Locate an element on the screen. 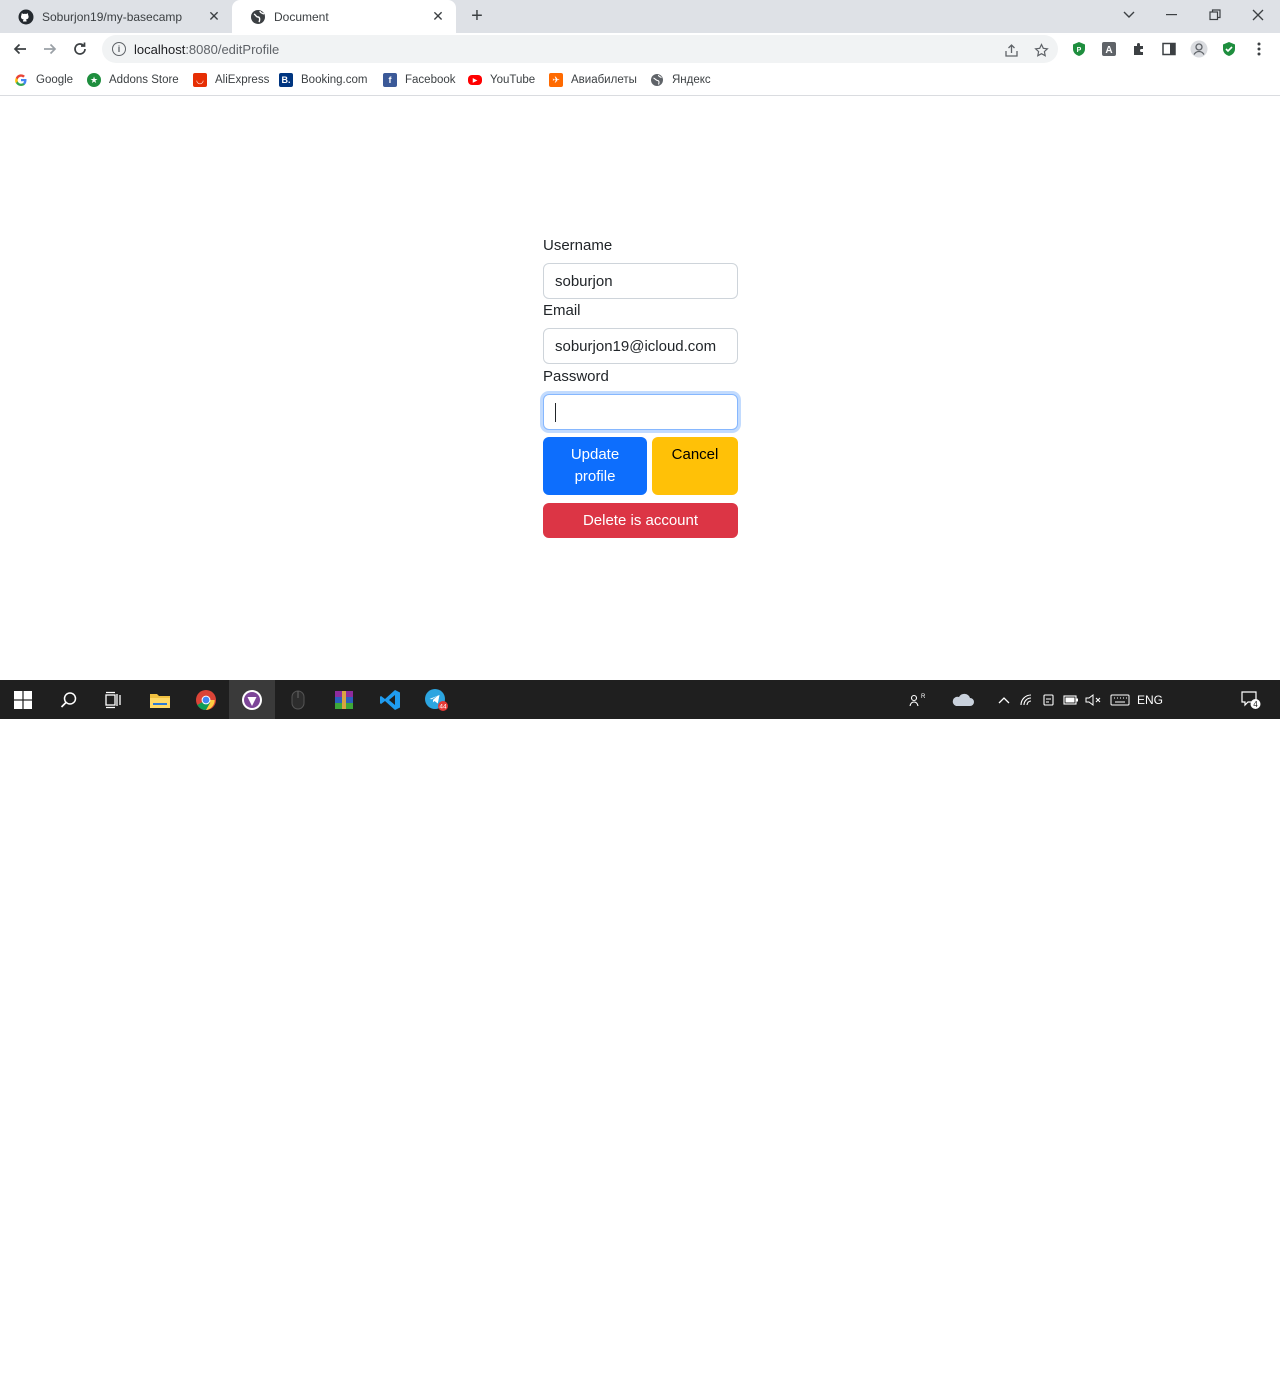  tab-search-chevron-icon is located at coordinates (1129, 15).